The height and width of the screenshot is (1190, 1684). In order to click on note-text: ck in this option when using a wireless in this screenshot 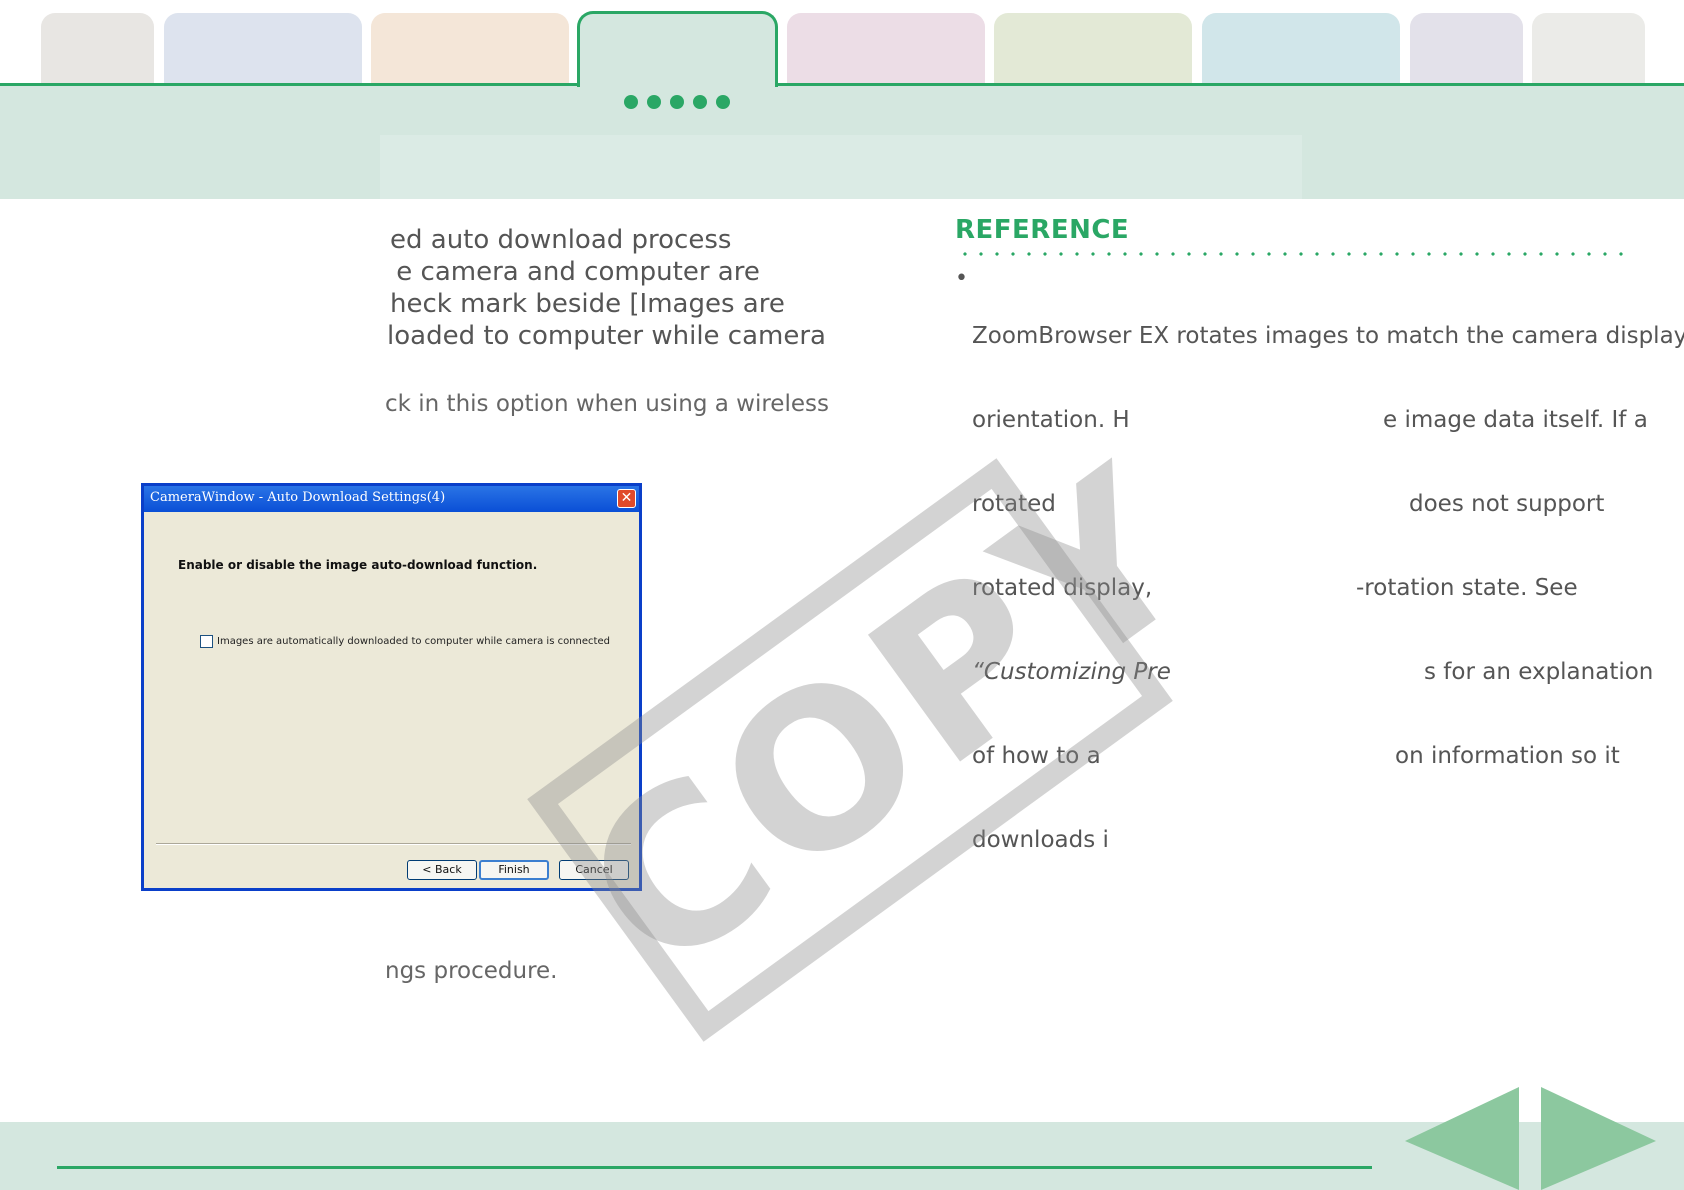, I will do `click(607, 404)`.